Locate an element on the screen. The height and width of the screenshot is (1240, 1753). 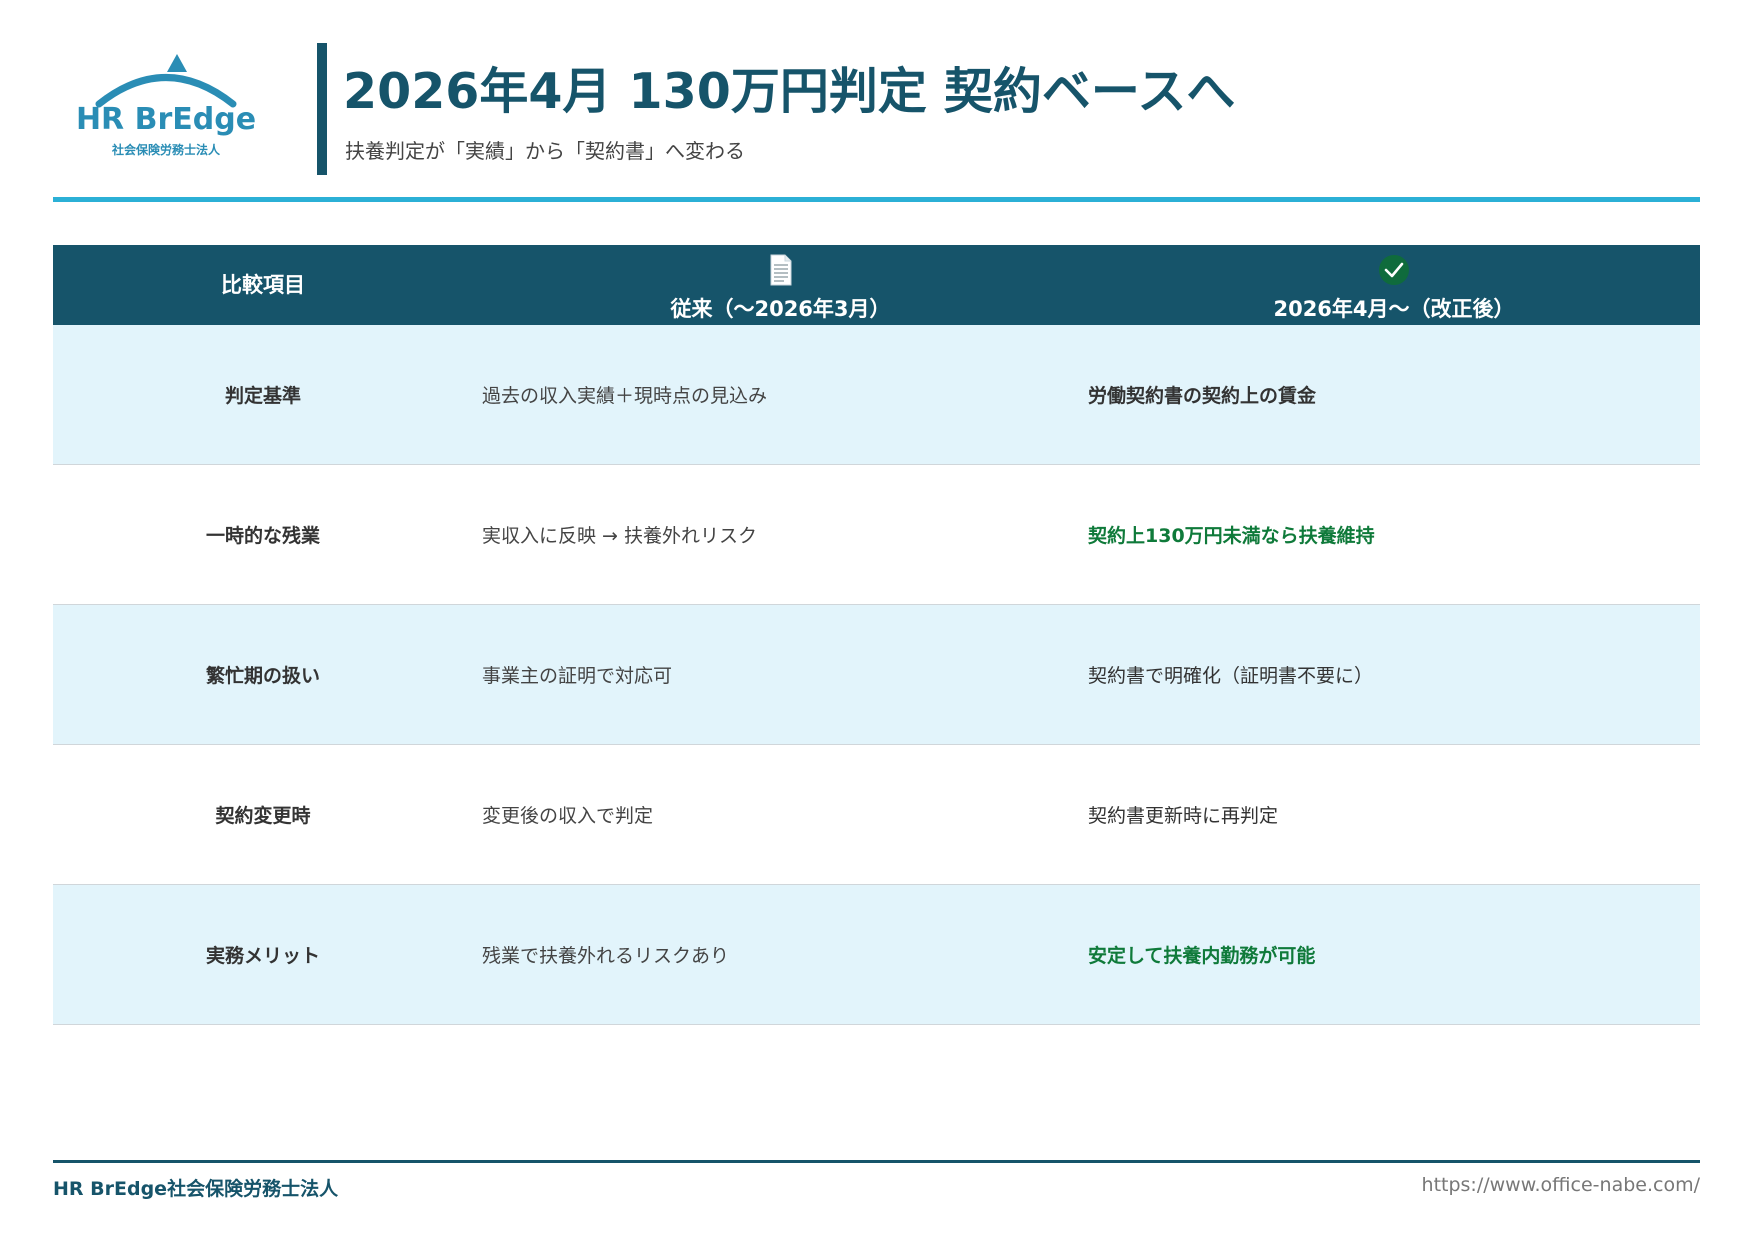
table-row: 実務メリット 残業で扶養外れるリスクあり 安定して扶養内勤務が可能 is located at coordinates (876, 954).